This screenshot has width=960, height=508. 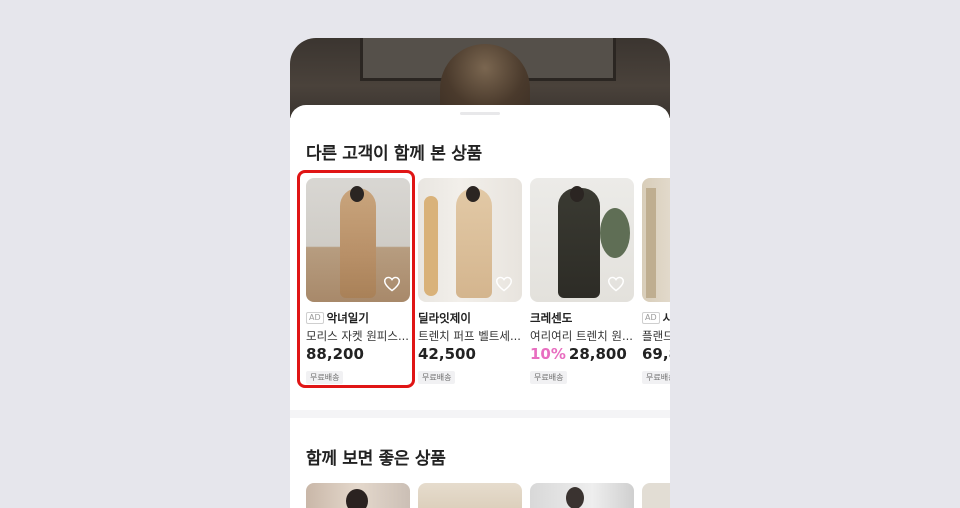 What do you see at coordinates (597, 354) in the screenshot?
I see `product-price: 28,800` at bounding box center [597, 354].